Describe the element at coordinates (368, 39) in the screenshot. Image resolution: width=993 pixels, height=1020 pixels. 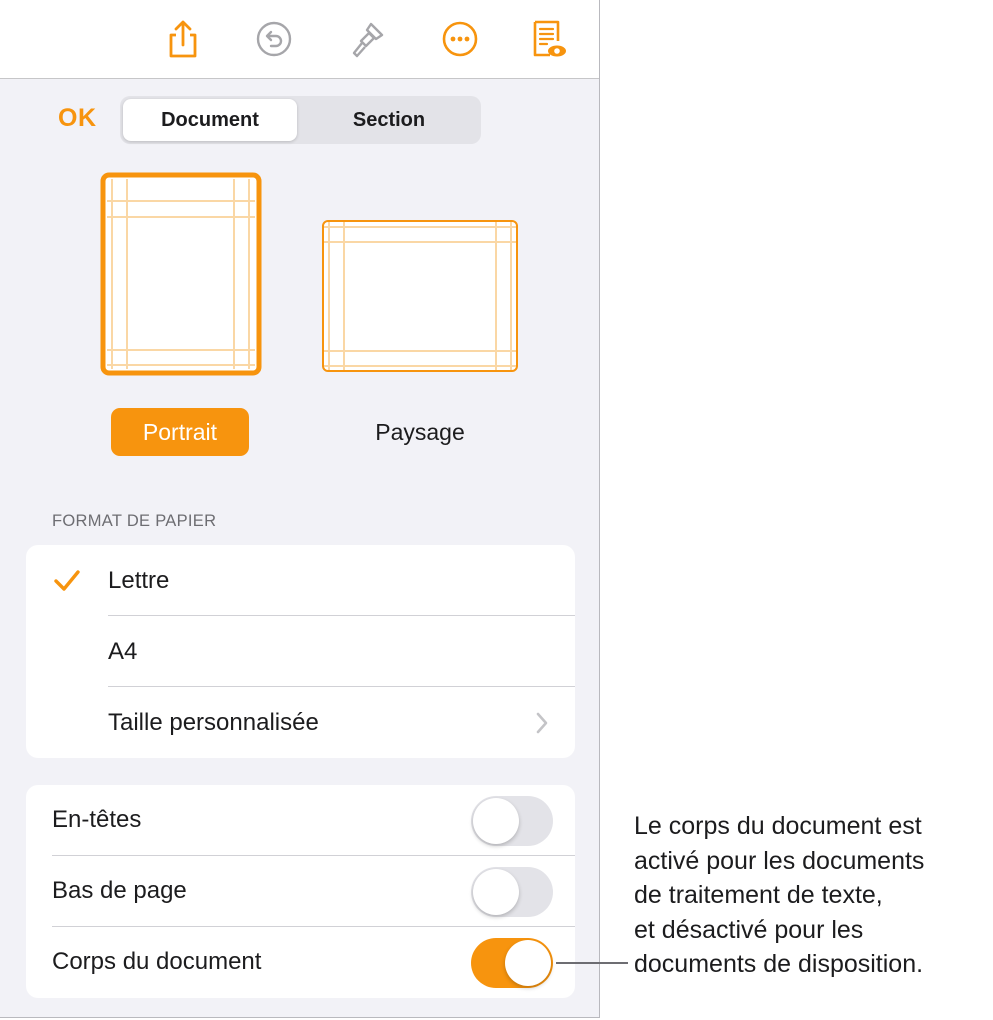
I see `paintbrush-icon` at that location.